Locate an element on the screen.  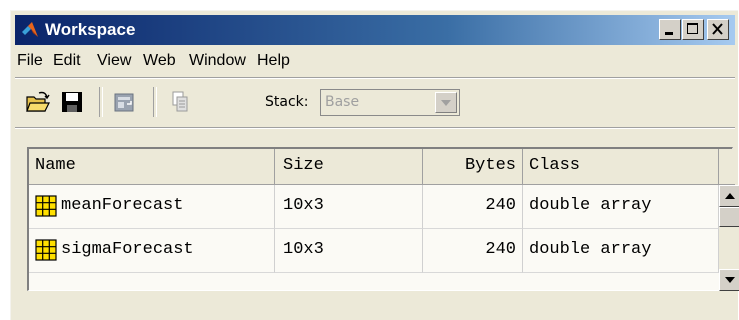
column-header-bytes-label: Bytes is located at coordinates (490, 165).